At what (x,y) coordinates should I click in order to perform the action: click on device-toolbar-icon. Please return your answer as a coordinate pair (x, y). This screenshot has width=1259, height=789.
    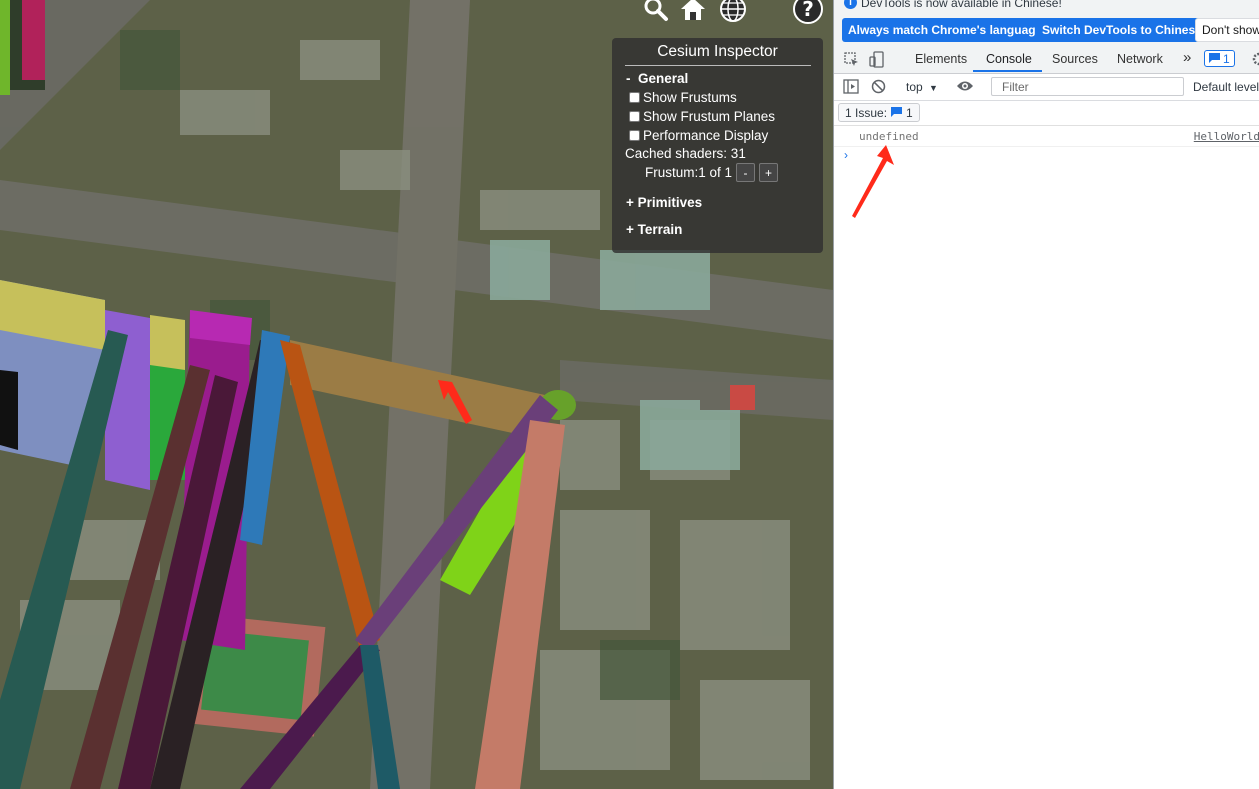
    Looking at the image, I should click on (877, 61).